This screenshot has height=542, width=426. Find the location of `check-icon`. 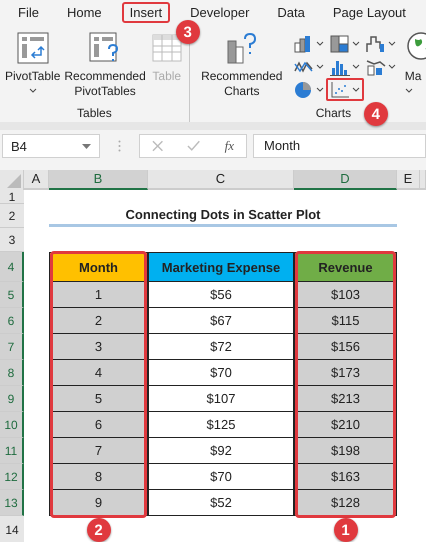

check-icon is located at coordinates (194, 146).